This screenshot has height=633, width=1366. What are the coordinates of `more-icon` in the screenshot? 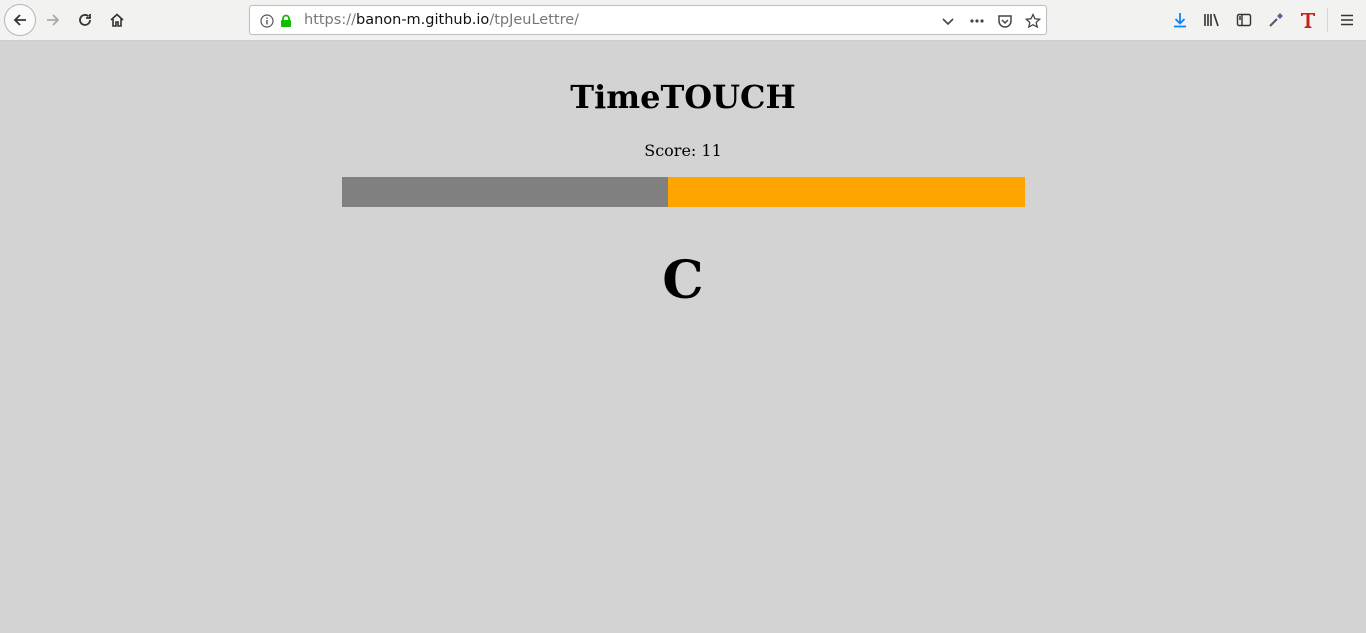 It's located at (977, 21).